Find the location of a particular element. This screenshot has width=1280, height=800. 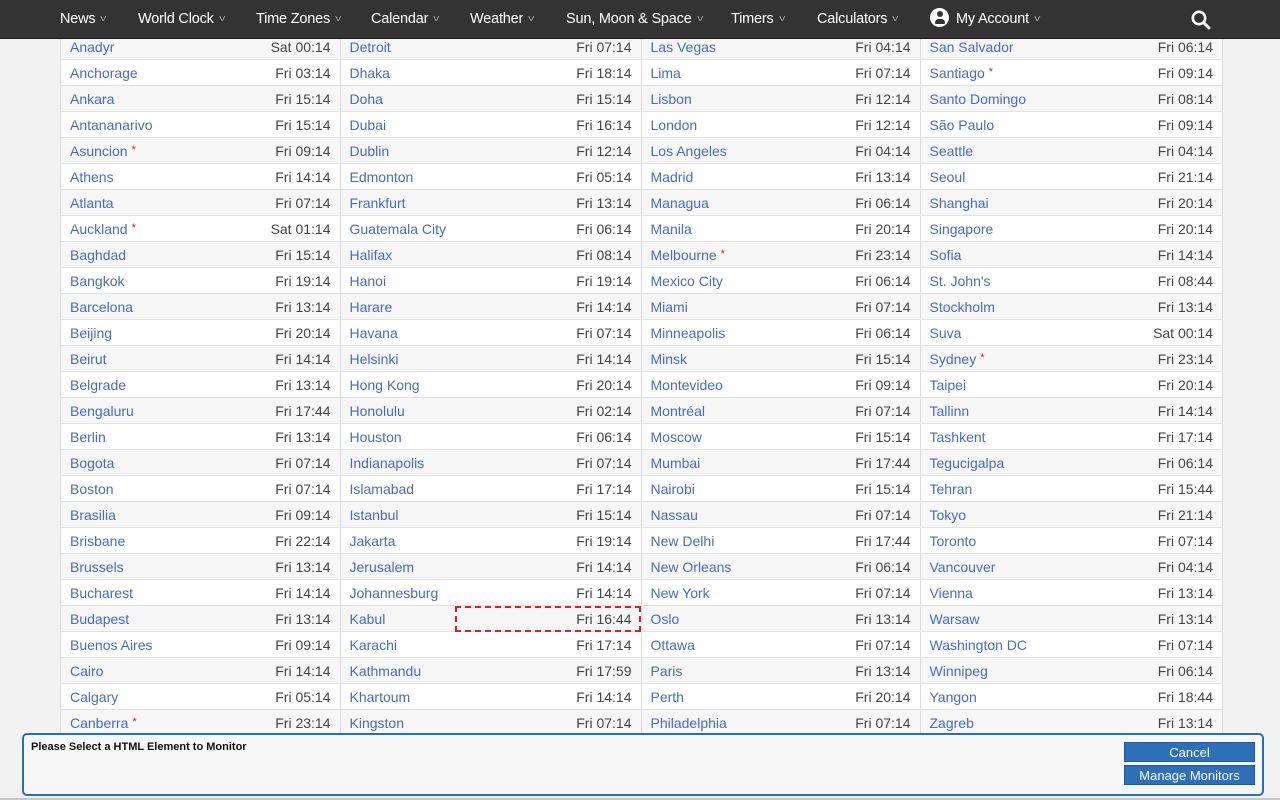

city-link: New Orleans is located at coordinates (698, 566).